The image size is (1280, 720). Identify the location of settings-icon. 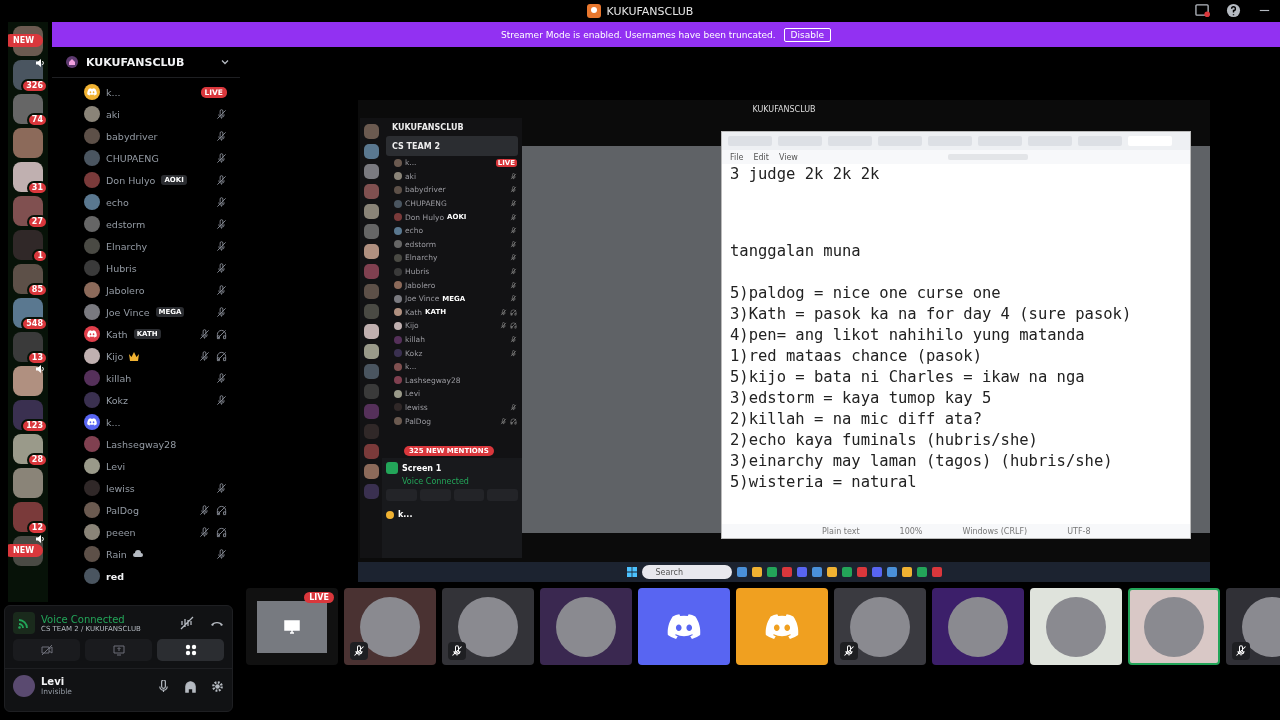
(217, 686).